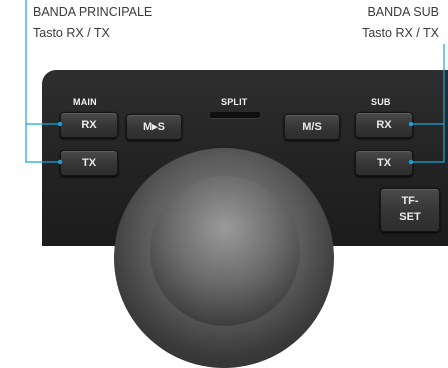 The width and height of the screenshot is (448, 368). What do you see at coordinates (60, 124) in the screenshot?
I see `main-rx-callout-dot` at bounding box center [60, 124].